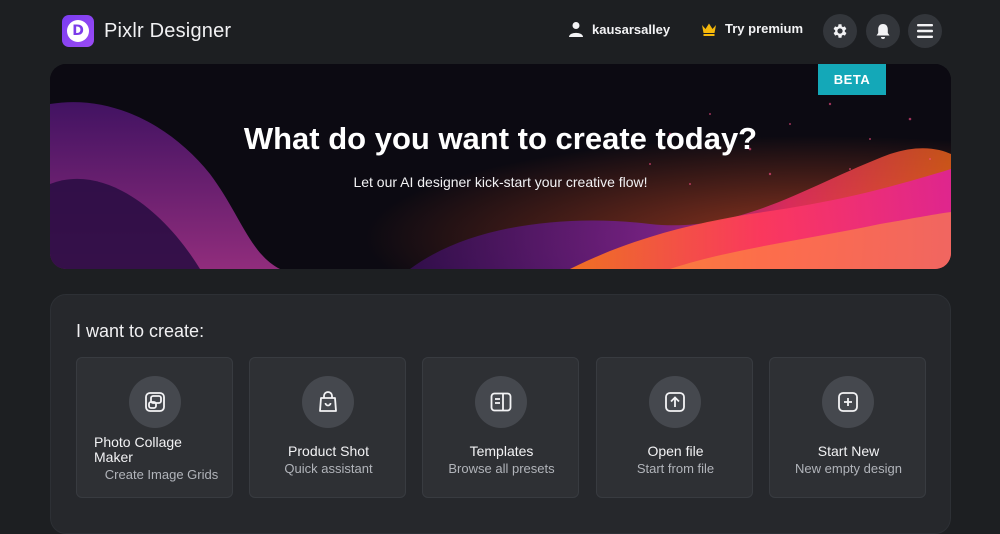 The width and height of the screenshot is (1000, 534). I want to click on card-product-shot: Product Shot Quick assistant, so click(327, 427).